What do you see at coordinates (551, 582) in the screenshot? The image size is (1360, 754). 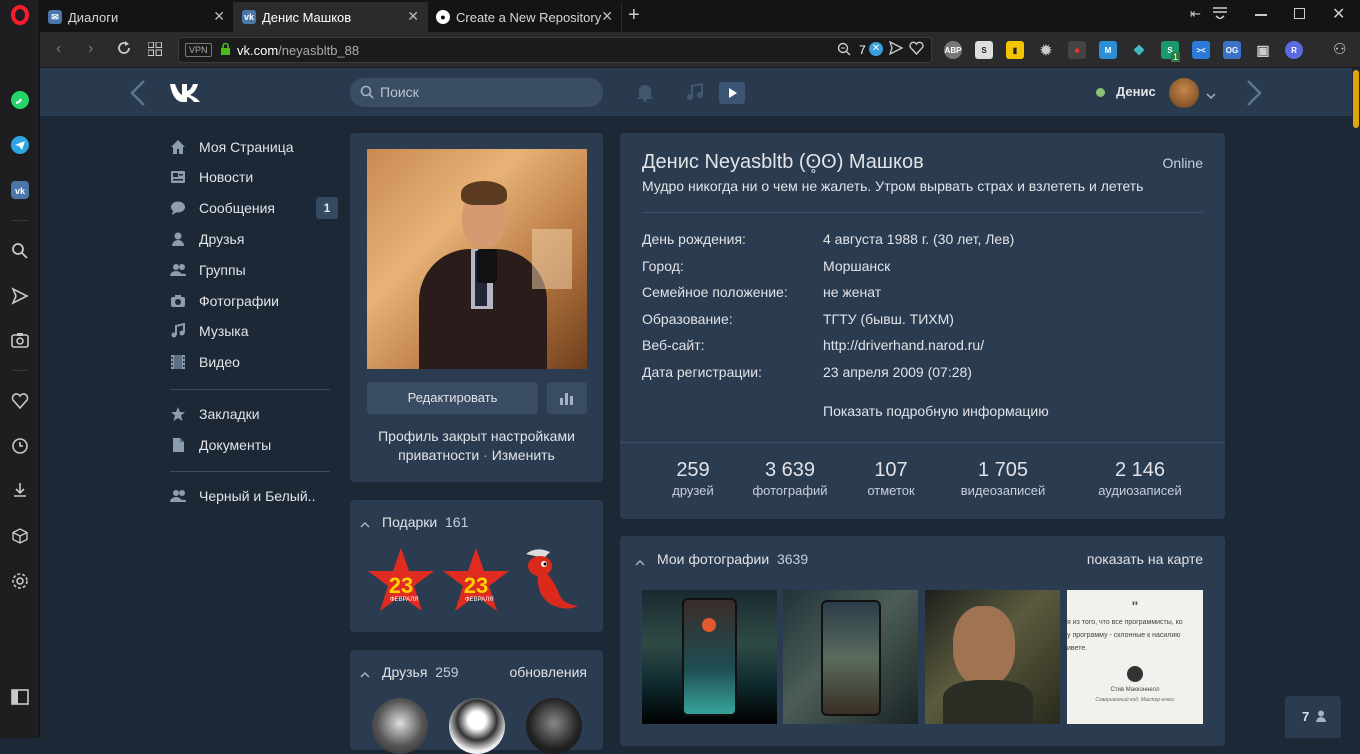 I see `gift-dragon` at bounding box center [551, 582].